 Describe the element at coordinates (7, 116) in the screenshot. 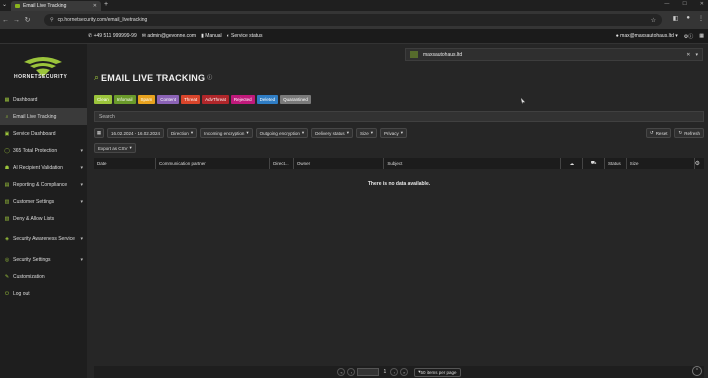

I see `search-icon: ⌕` at that location.